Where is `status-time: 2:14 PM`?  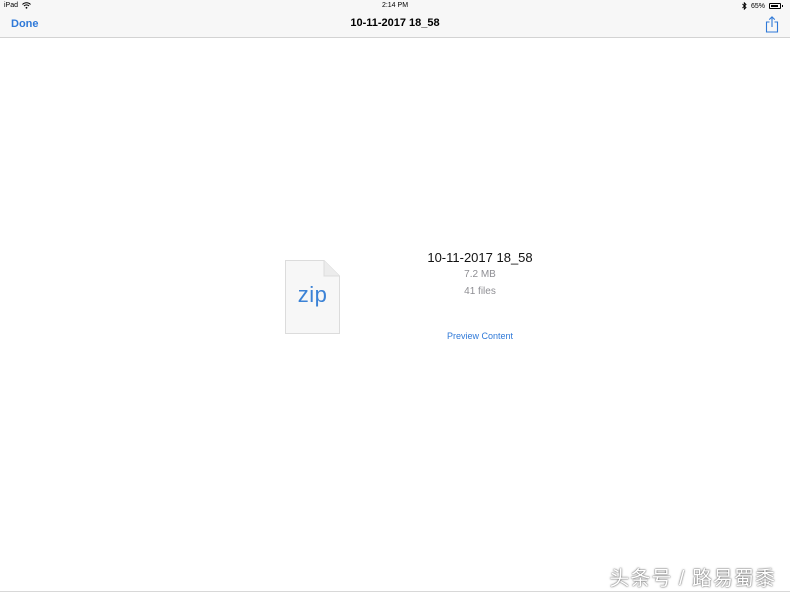 status-time: 2:14 PM is located at coordinates (395, 5).